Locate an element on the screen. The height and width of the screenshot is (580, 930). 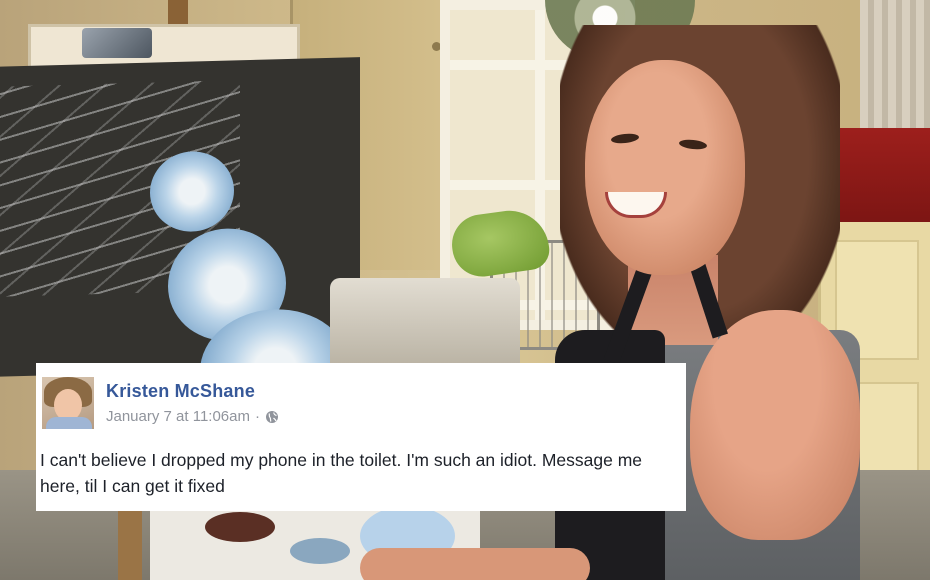
avatar is located at coordinates (68, 403).